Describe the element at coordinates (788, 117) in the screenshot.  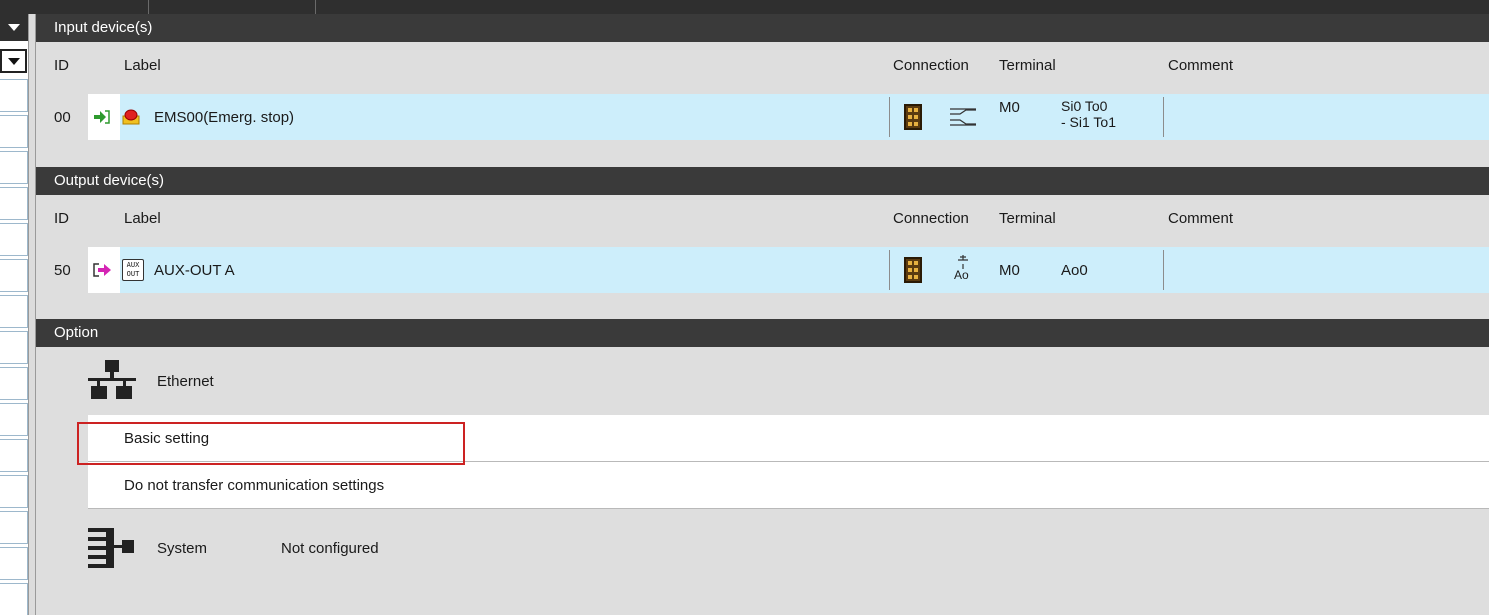
I see `input-device-row: EMS00(Emerg. stop) M0 Si0 To0 - Si1 To1` at that location.